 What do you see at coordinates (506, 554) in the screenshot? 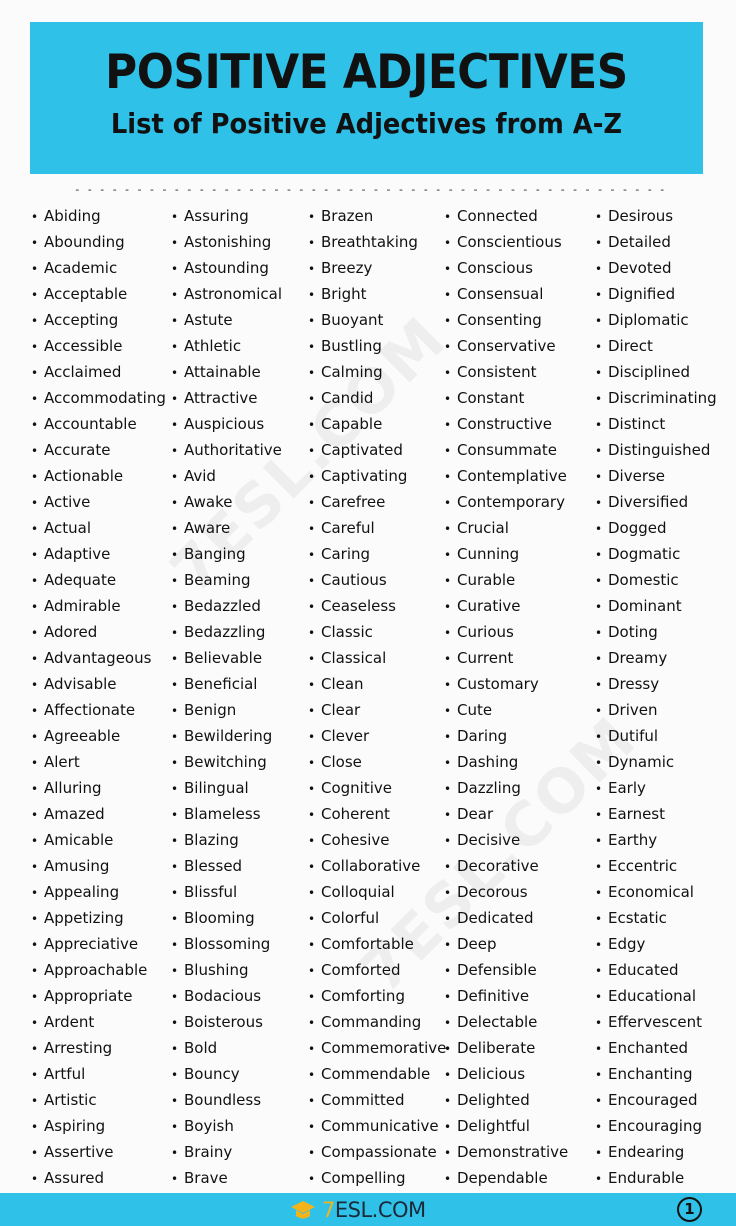
I see `list-item: • Cunning` at bounding box center [506, 554].